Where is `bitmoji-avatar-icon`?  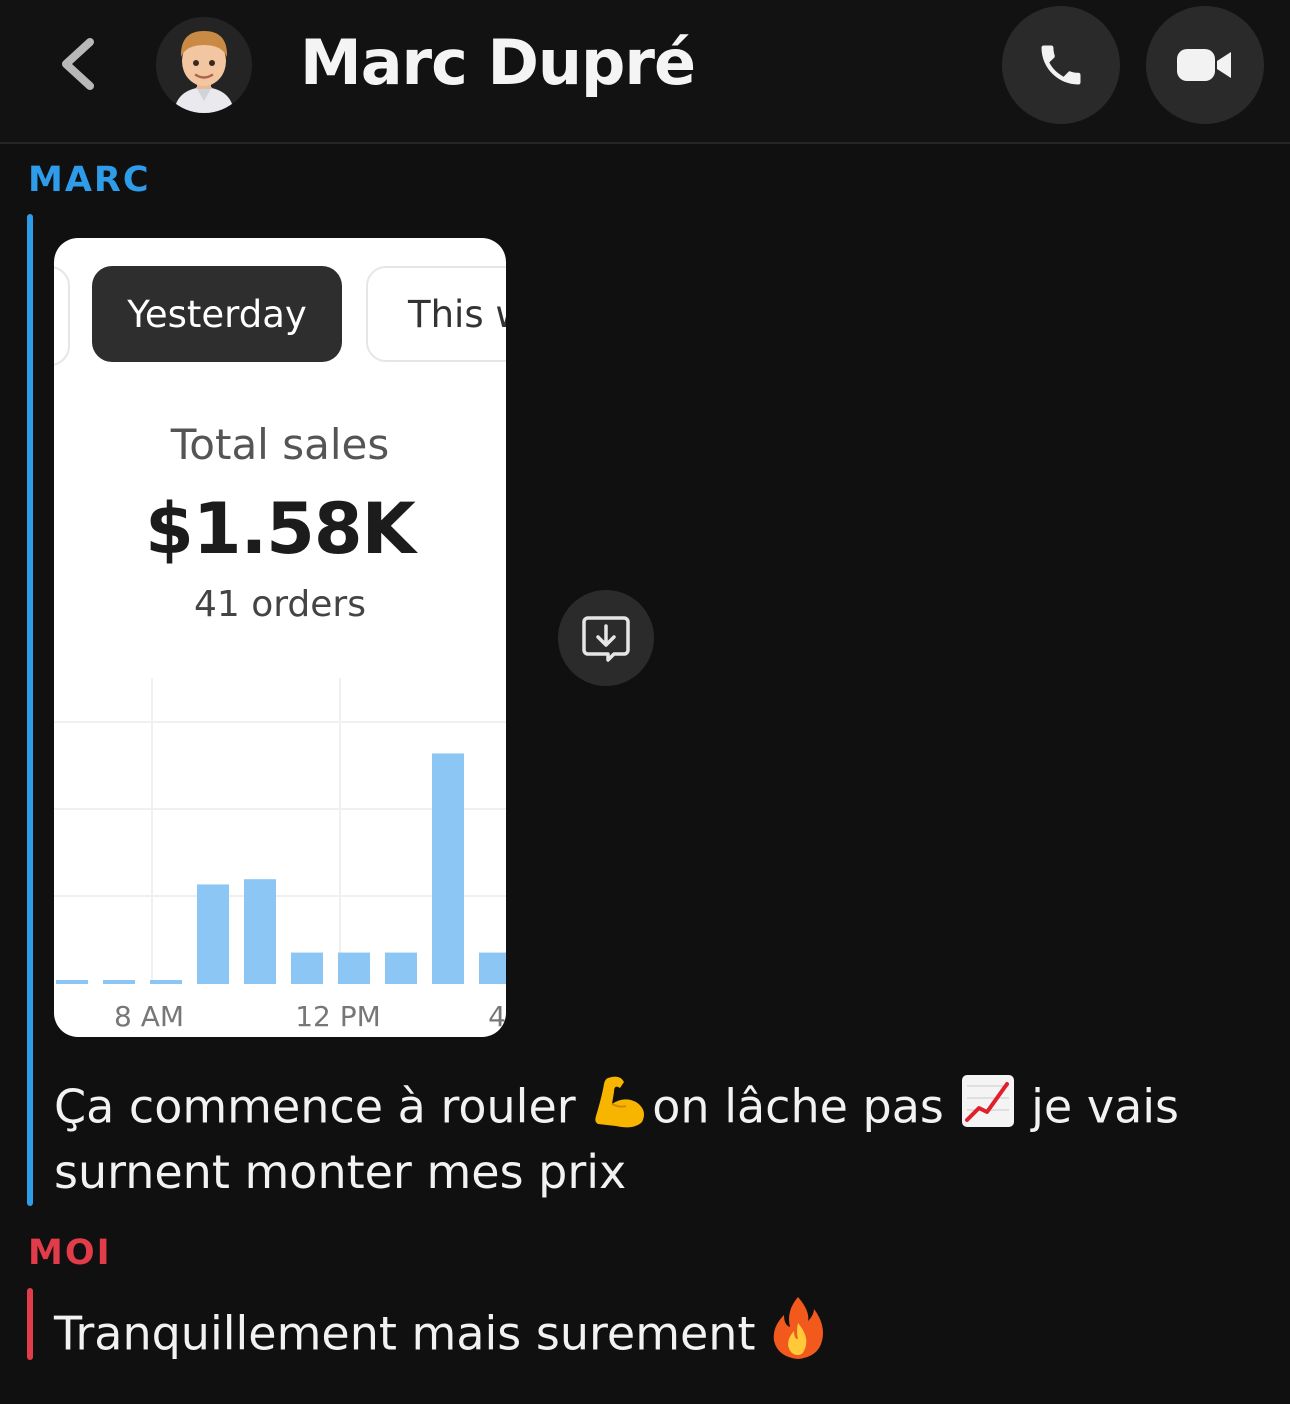 bitmoji-avatar-icon is located at coordinates (204, 65).